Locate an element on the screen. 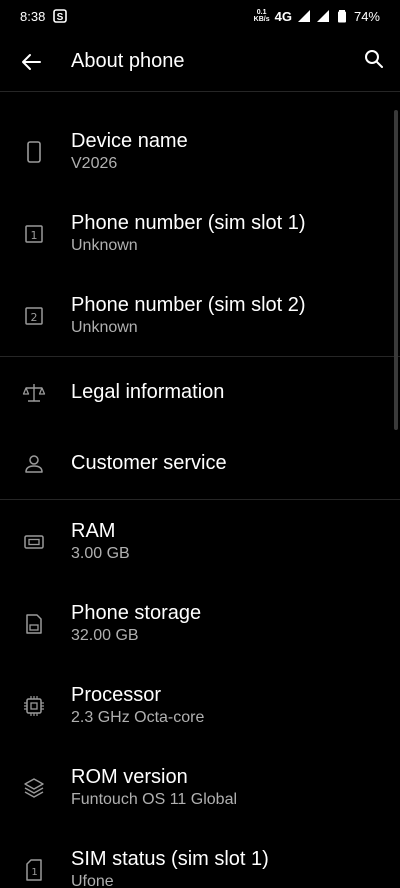 The width and height of the screenshot is (400, 888). sim-card-1-icon: 1 is located at coordinates (34, 870).